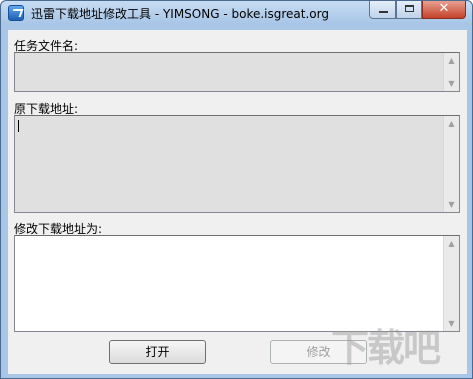 The width and height of the screenshot is (473, 379). I want to click on minimize-button, so click(382, 10).